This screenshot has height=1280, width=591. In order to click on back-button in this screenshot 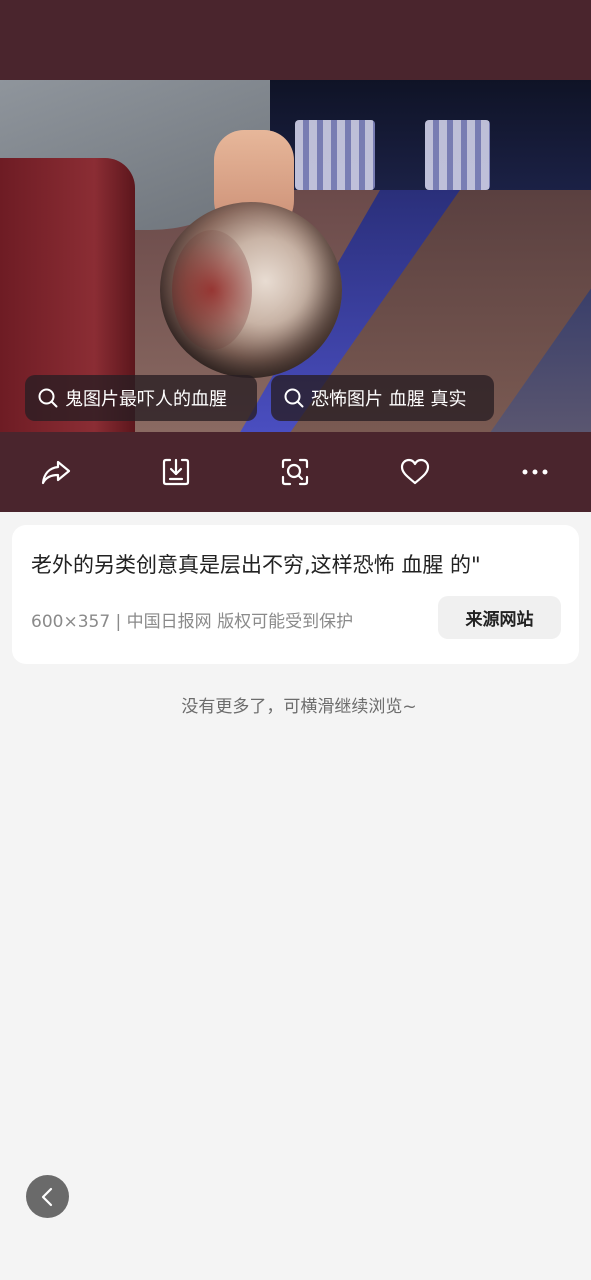, I will do `click(47, 1196)`.